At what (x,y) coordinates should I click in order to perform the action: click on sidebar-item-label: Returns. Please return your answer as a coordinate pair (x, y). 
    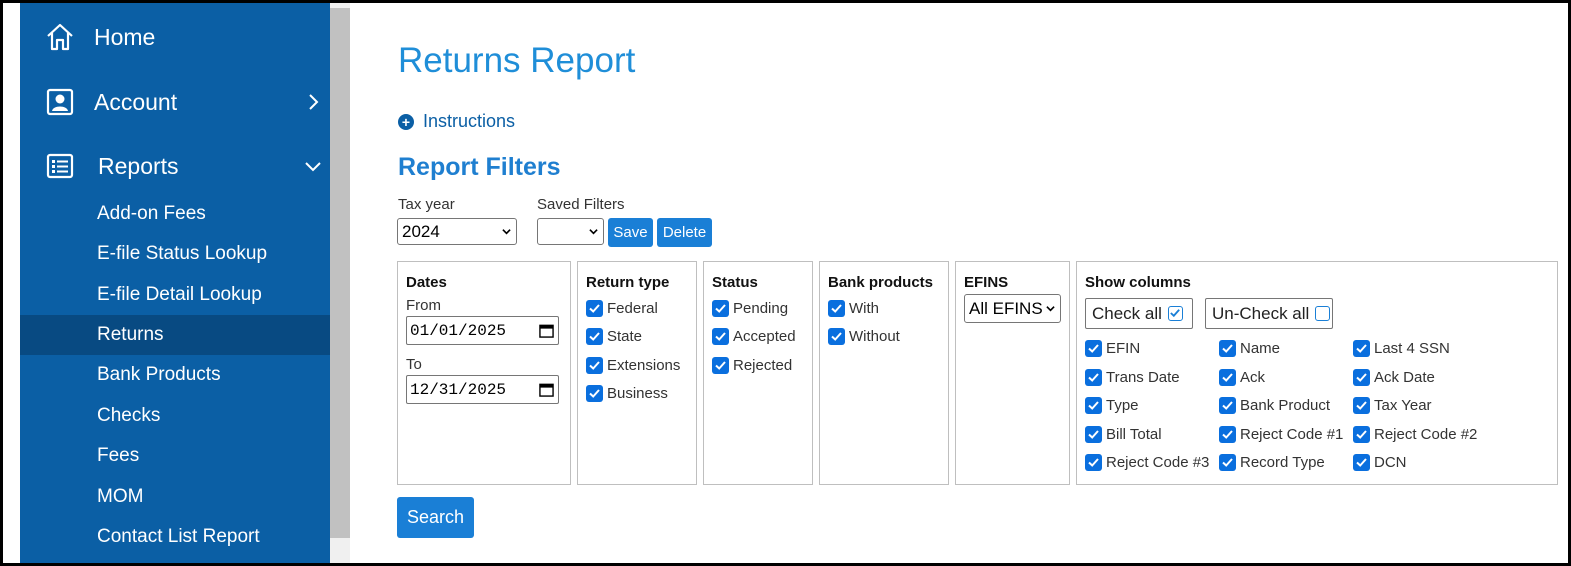
    Looking at the image, I should click on (130, 334).